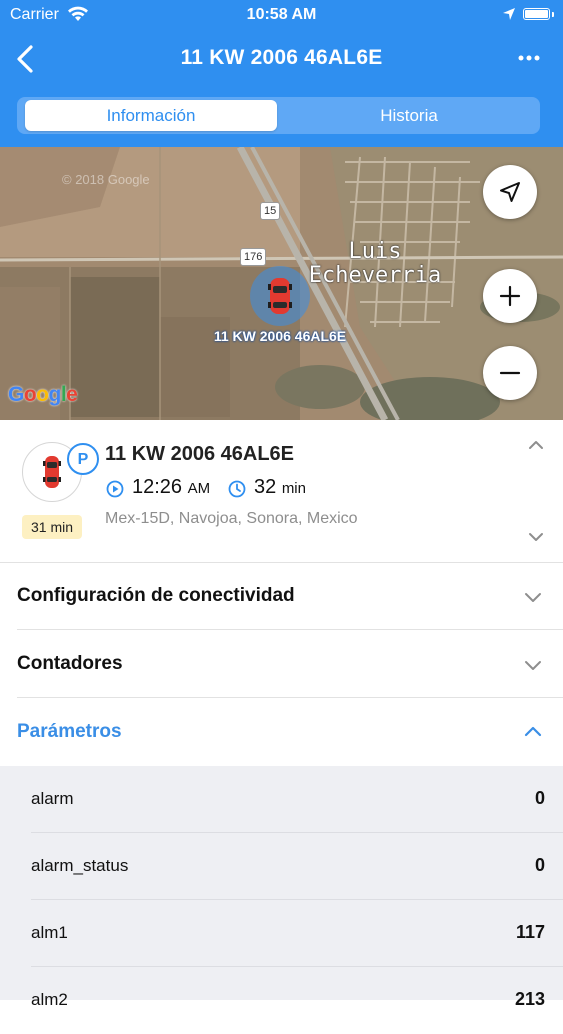 The height and width of the screenshot is (1034, 563). Describe the element at coordinates (281, 1000) in the screenshot. I see `parameter-row: alm2 213` at that location.